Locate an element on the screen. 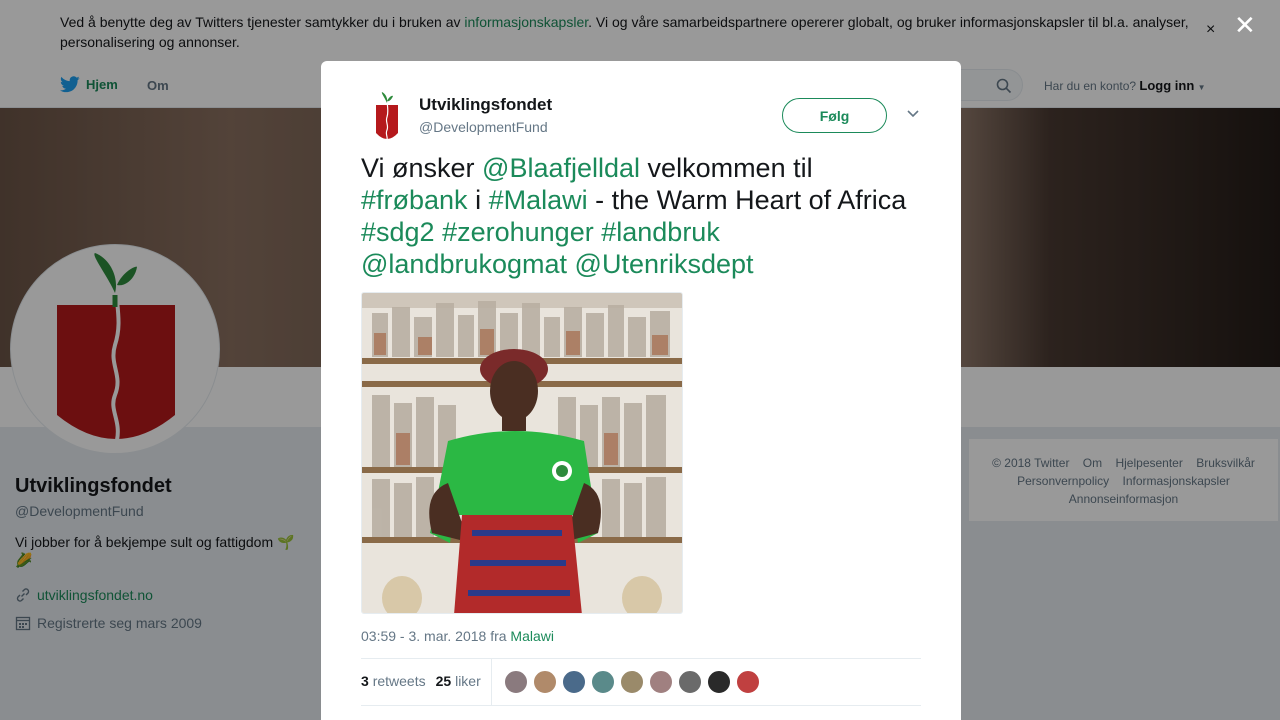 This screenshot has width=1280, height=720. chevron-down-icon is located at coordinates (913, 114).